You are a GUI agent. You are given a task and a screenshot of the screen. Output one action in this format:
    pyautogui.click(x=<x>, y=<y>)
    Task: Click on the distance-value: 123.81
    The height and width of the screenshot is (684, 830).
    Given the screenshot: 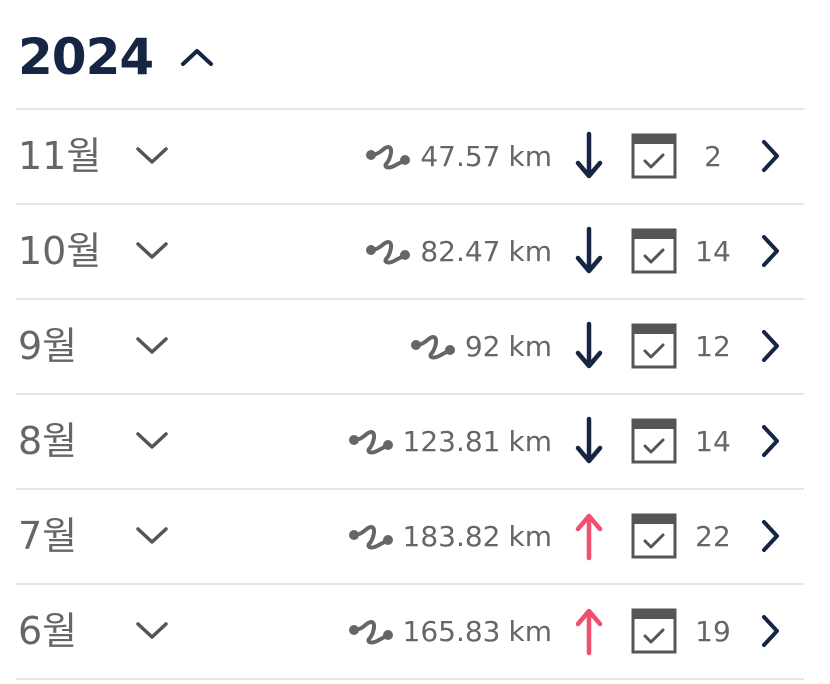 What is the action you would take?
    pyautogui.click(x=451, y=441)
    